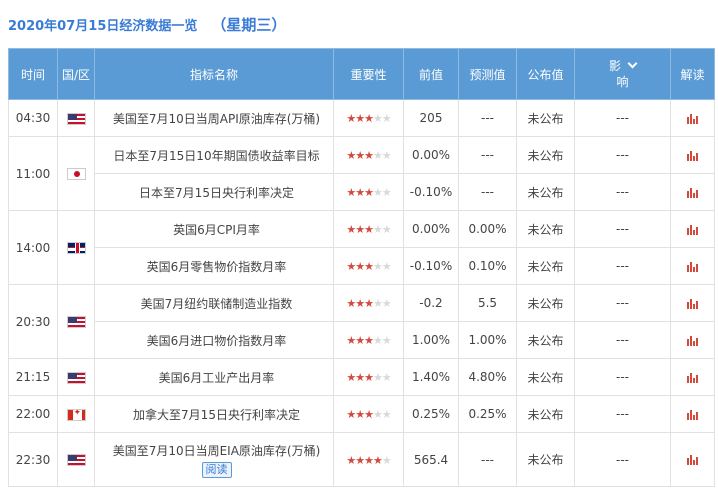 The height and width of the screenshot is (489, 718). I want to click on table-row: 日本至7月15日央行利率决定 ★★★★★ -0.10% --- 未公布 ---, so click(362, 192).